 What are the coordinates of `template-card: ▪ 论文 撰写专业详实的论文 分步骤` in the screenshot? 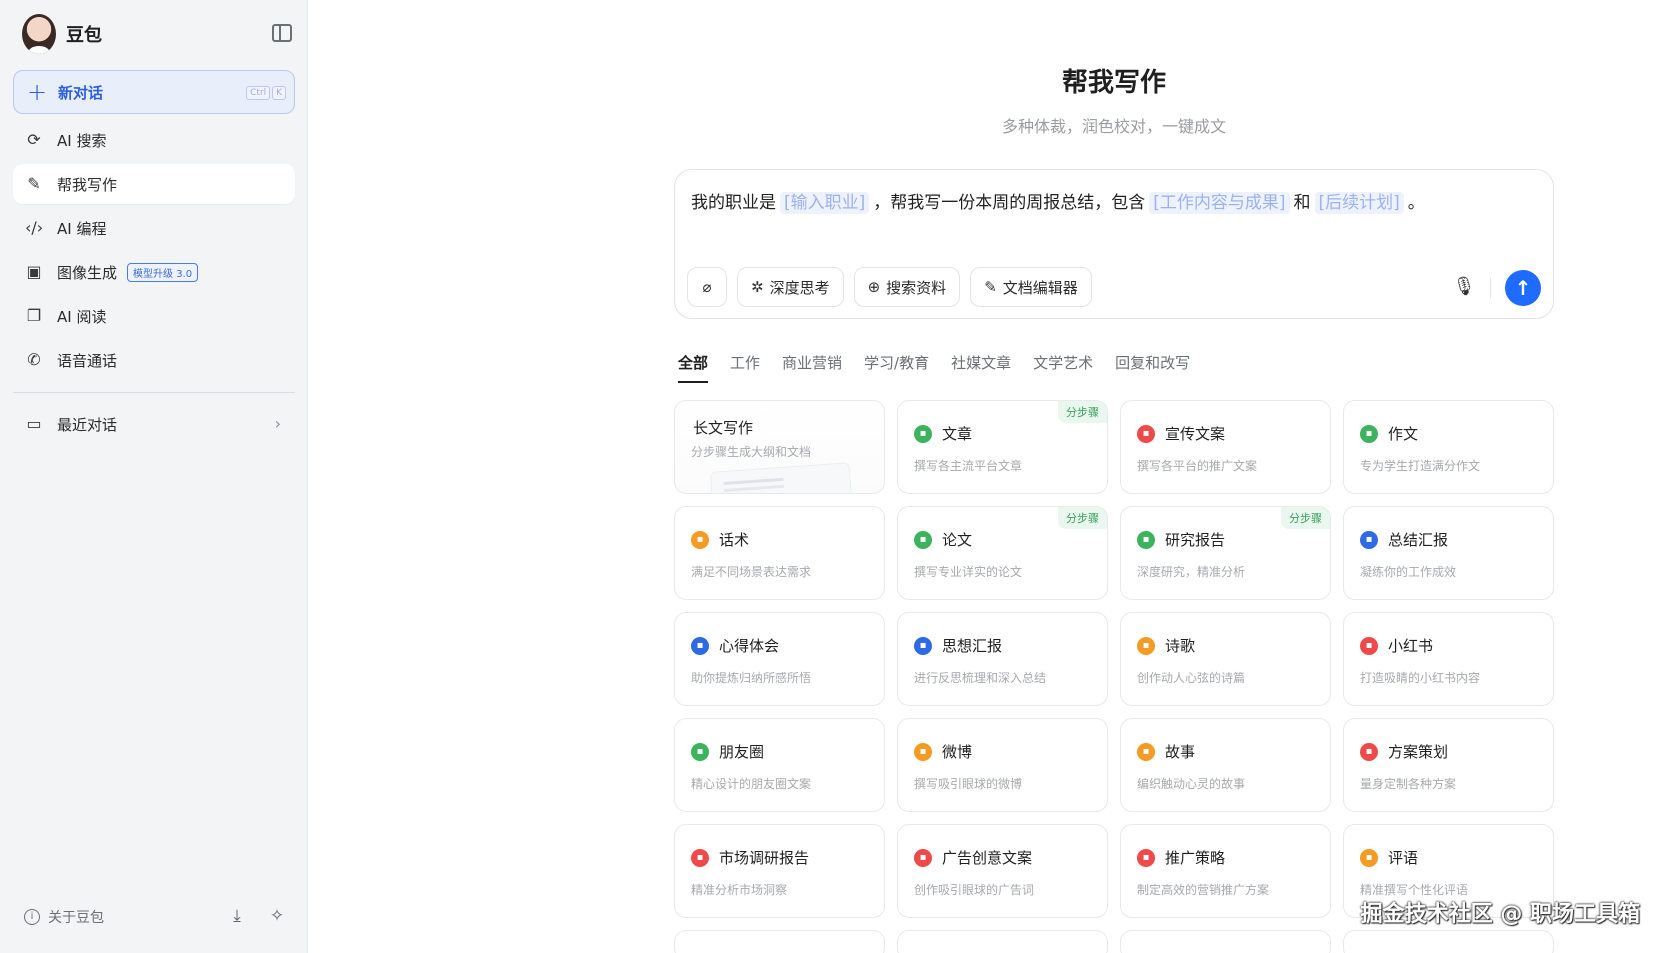 It's located at (1002, 553).